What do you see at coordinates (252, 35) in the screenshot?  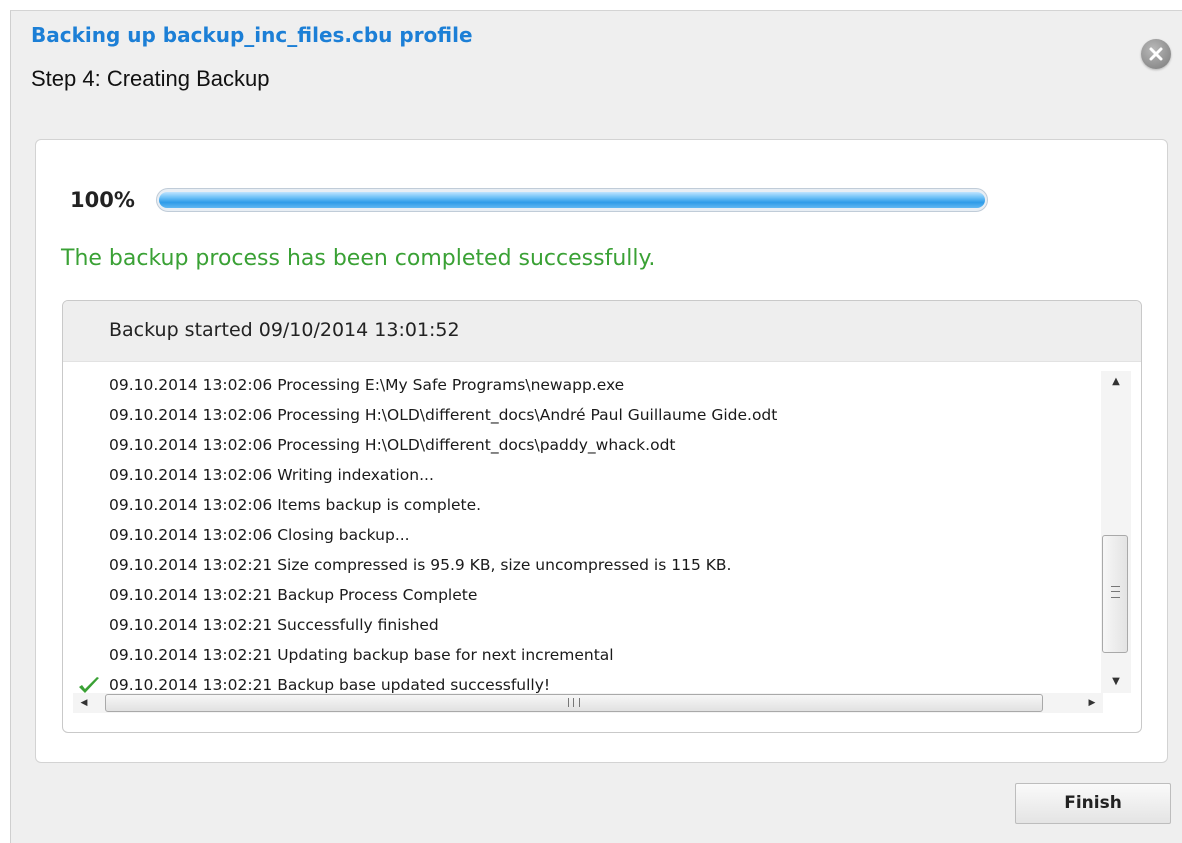 I see `dialog-title: Backing up backup_inc_files.cbu profile` at bounding box center [252, 35].